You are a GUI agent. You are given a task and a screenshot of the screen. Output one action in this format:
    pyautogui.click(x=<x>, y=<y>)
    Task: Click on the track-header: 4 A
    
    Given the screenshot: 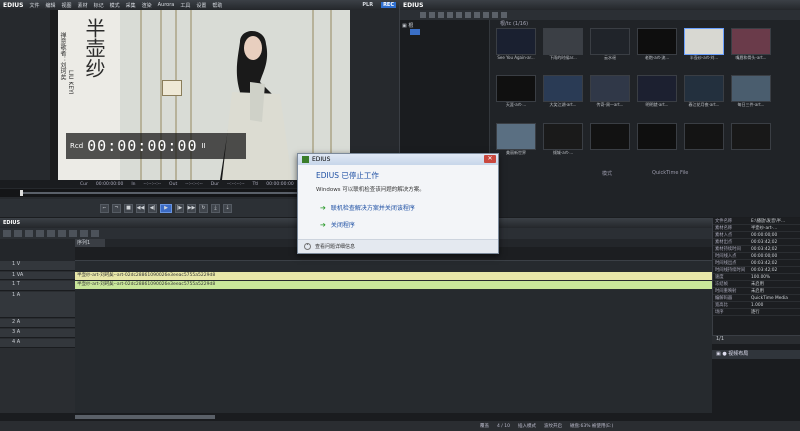 What is the action you would take?
    pyautogui.click(x=37, y=343)
    